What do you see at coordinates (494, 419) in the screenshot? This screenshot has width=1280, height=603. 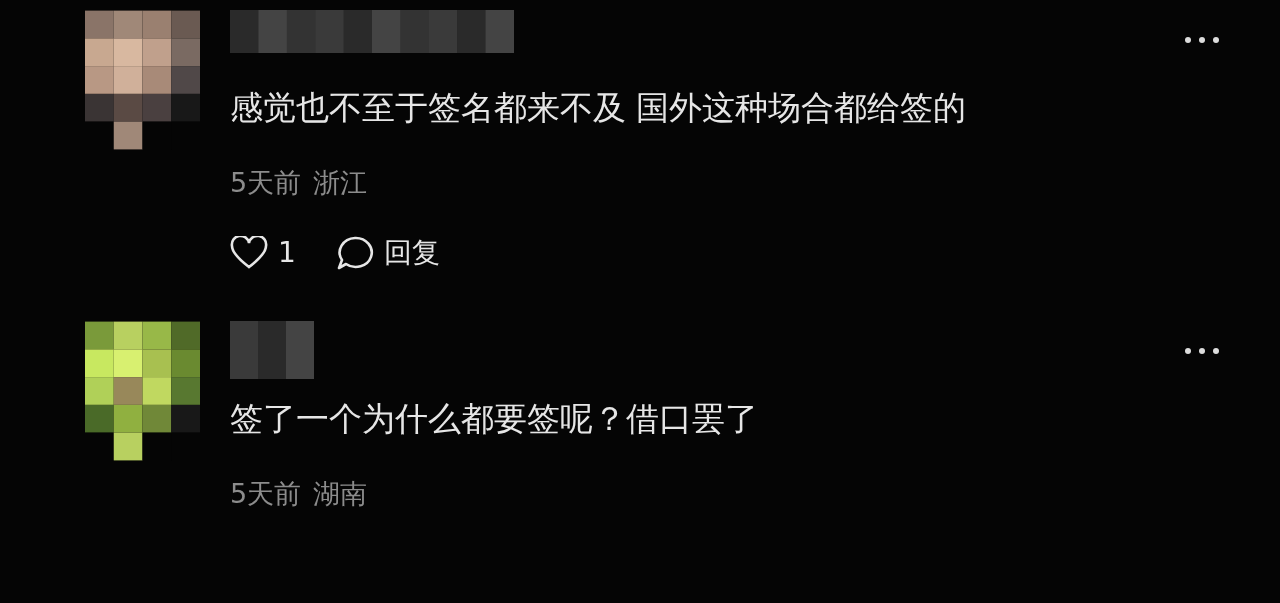 I see `comment-text: 签了一个为什么都要签呢？借口罢了` at bounding box center [494, 419].